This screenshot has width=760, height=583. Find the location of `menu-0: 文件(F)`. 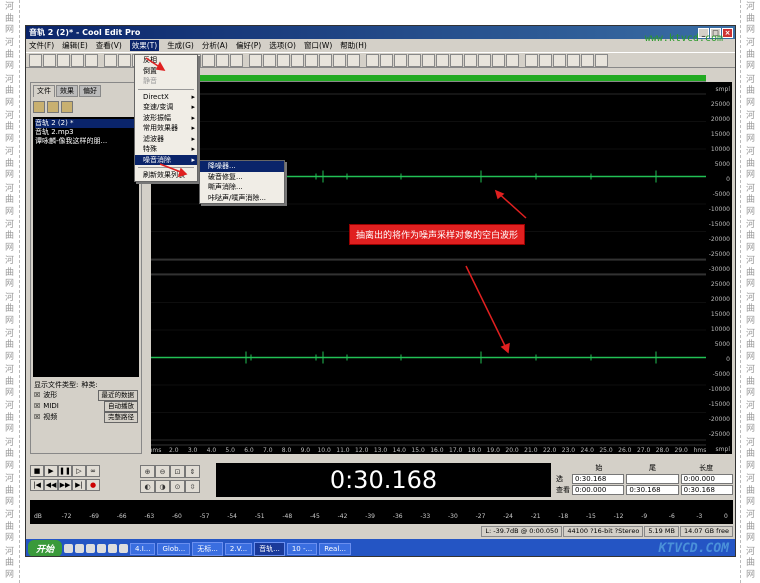

menu-0: 文件(F) is located at coordinates (41, 45).